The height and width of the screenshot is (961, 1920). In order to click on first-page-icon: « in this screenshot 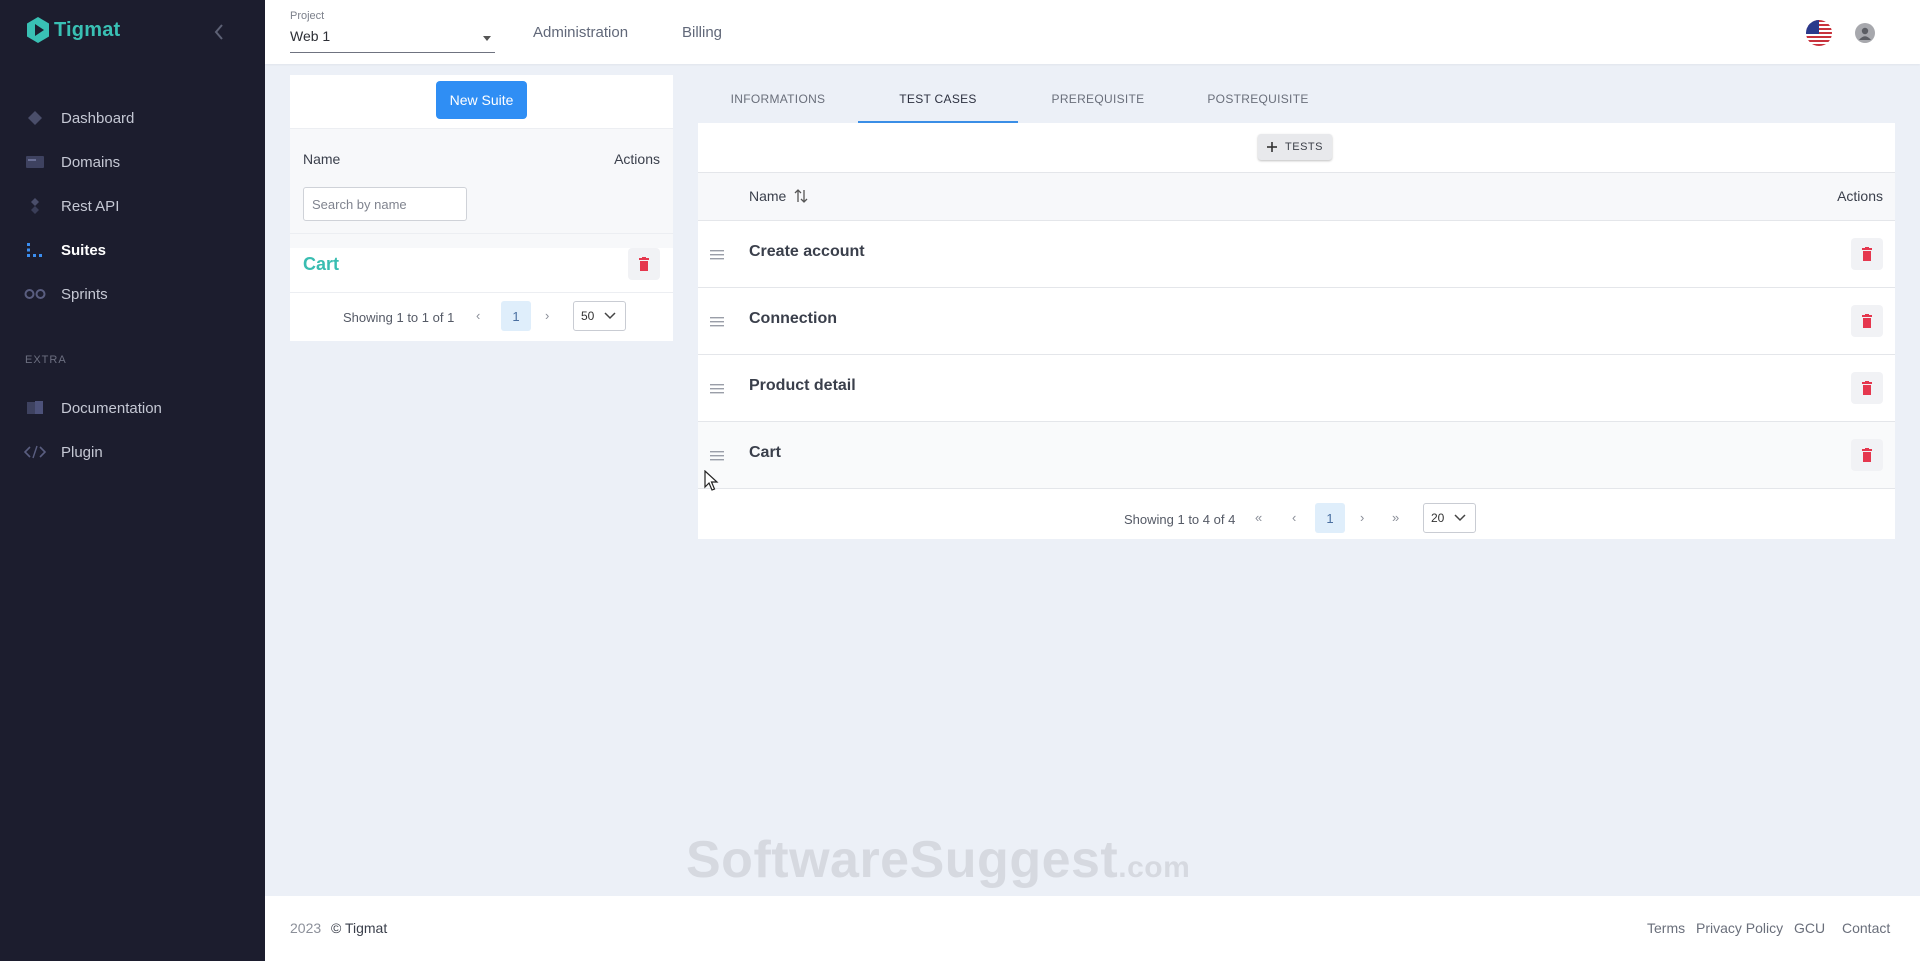, I will do `click(1258, 517)`.